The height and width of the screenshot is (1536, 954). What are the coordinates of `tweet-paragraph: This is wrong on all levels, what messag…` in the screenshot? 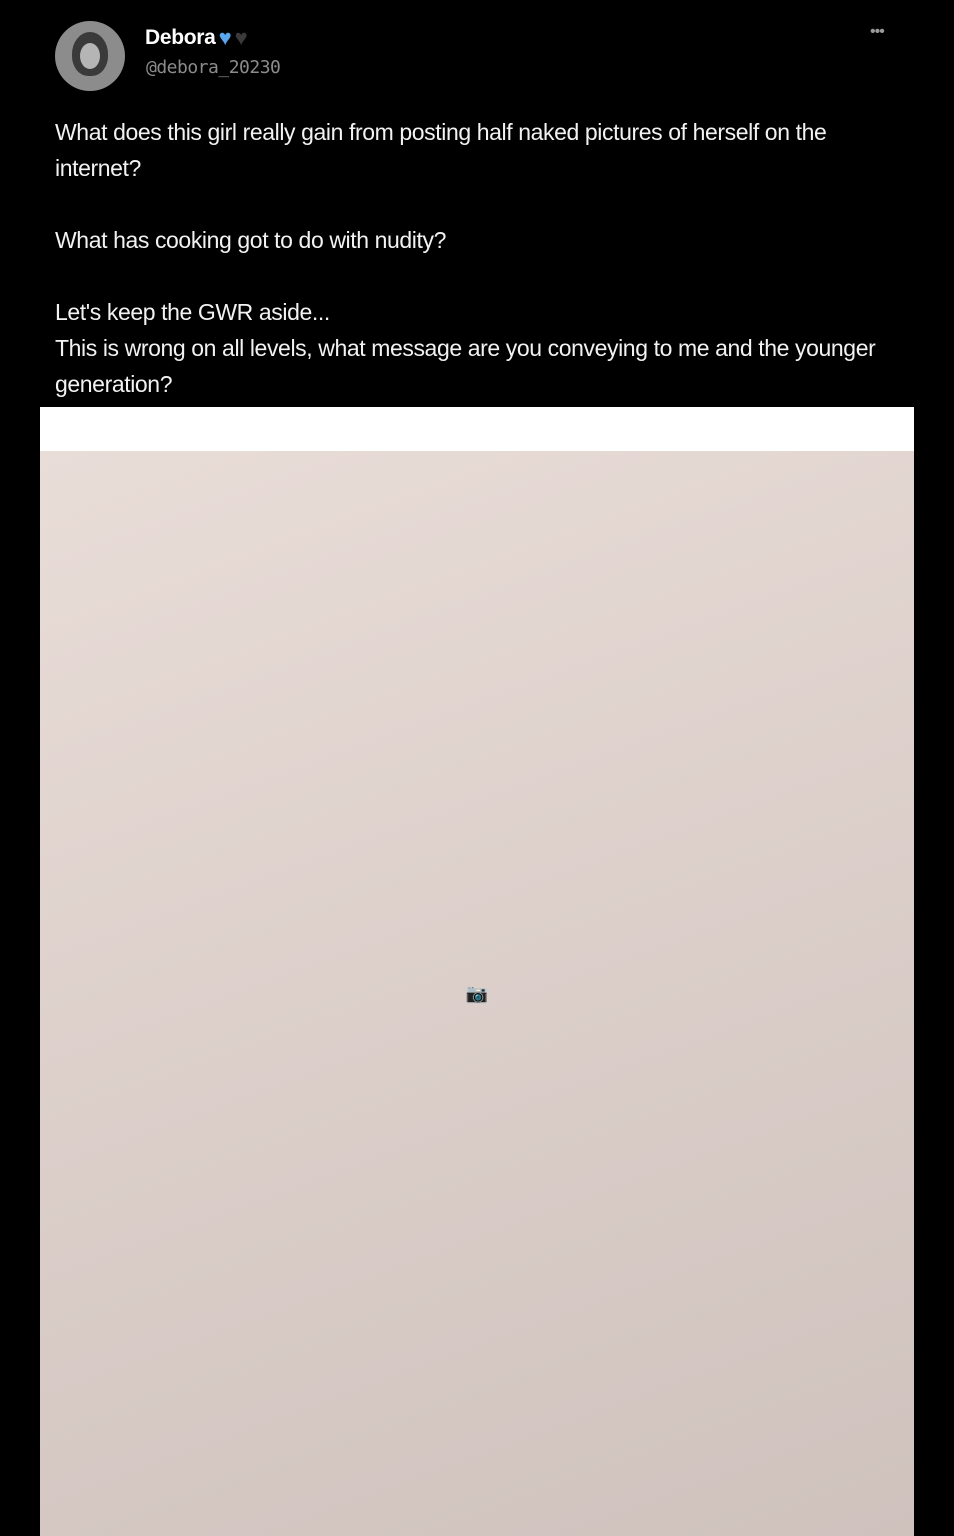 It's located at (465, 366).